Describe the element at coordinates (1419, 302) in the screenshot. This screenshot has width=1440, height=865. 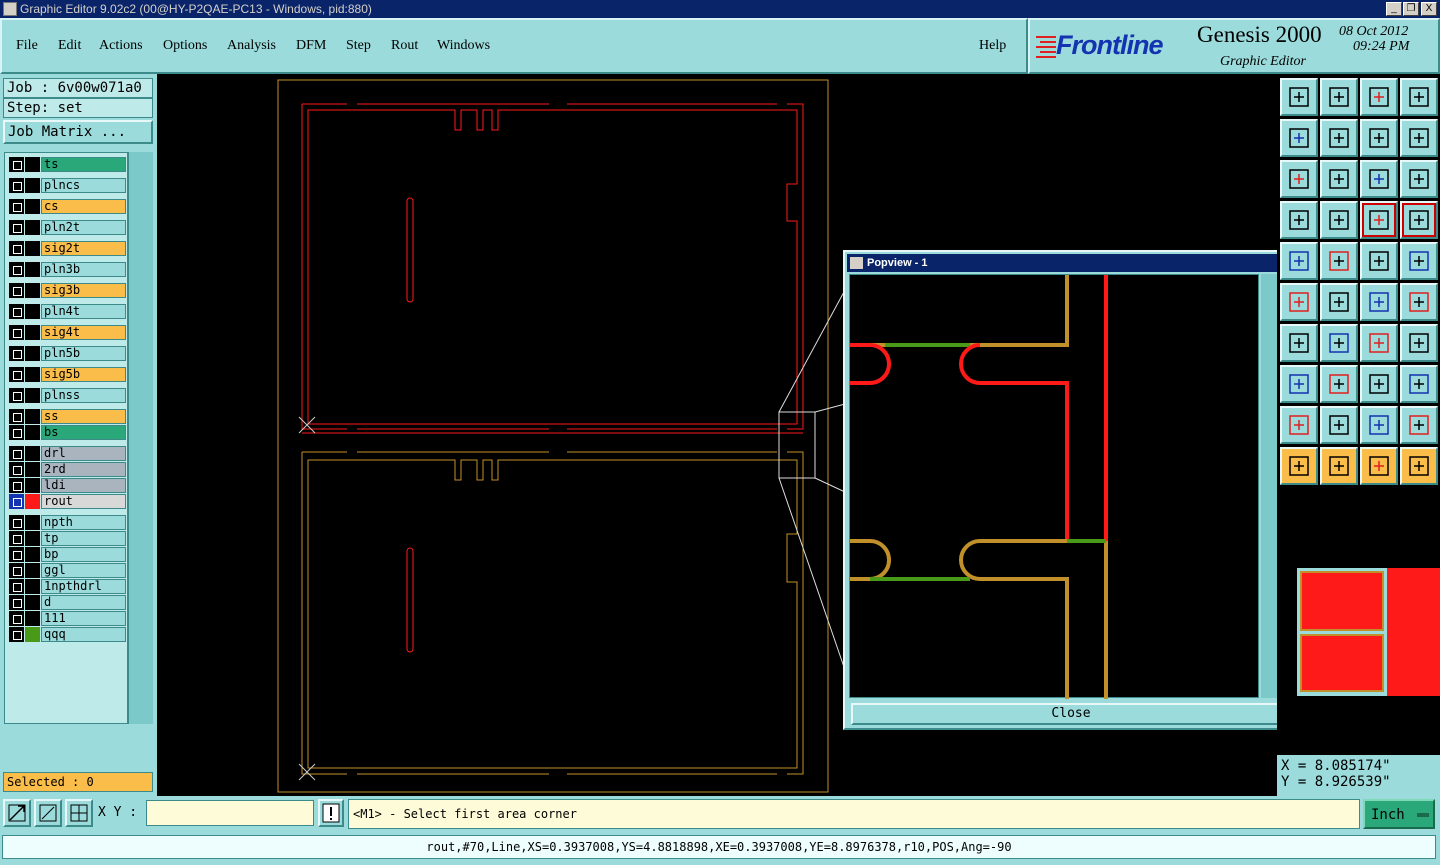
I see `node-button` at that location.